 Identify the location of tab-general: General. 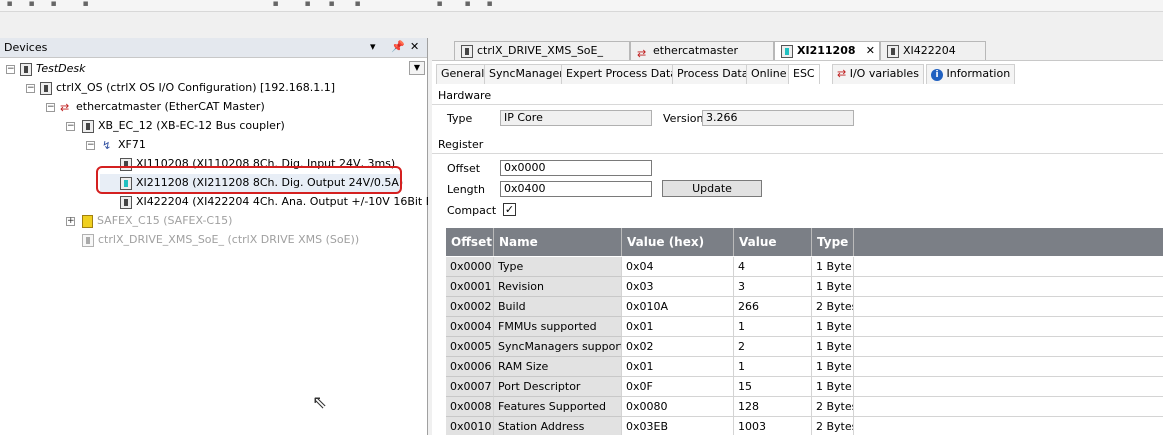
(463, 74).